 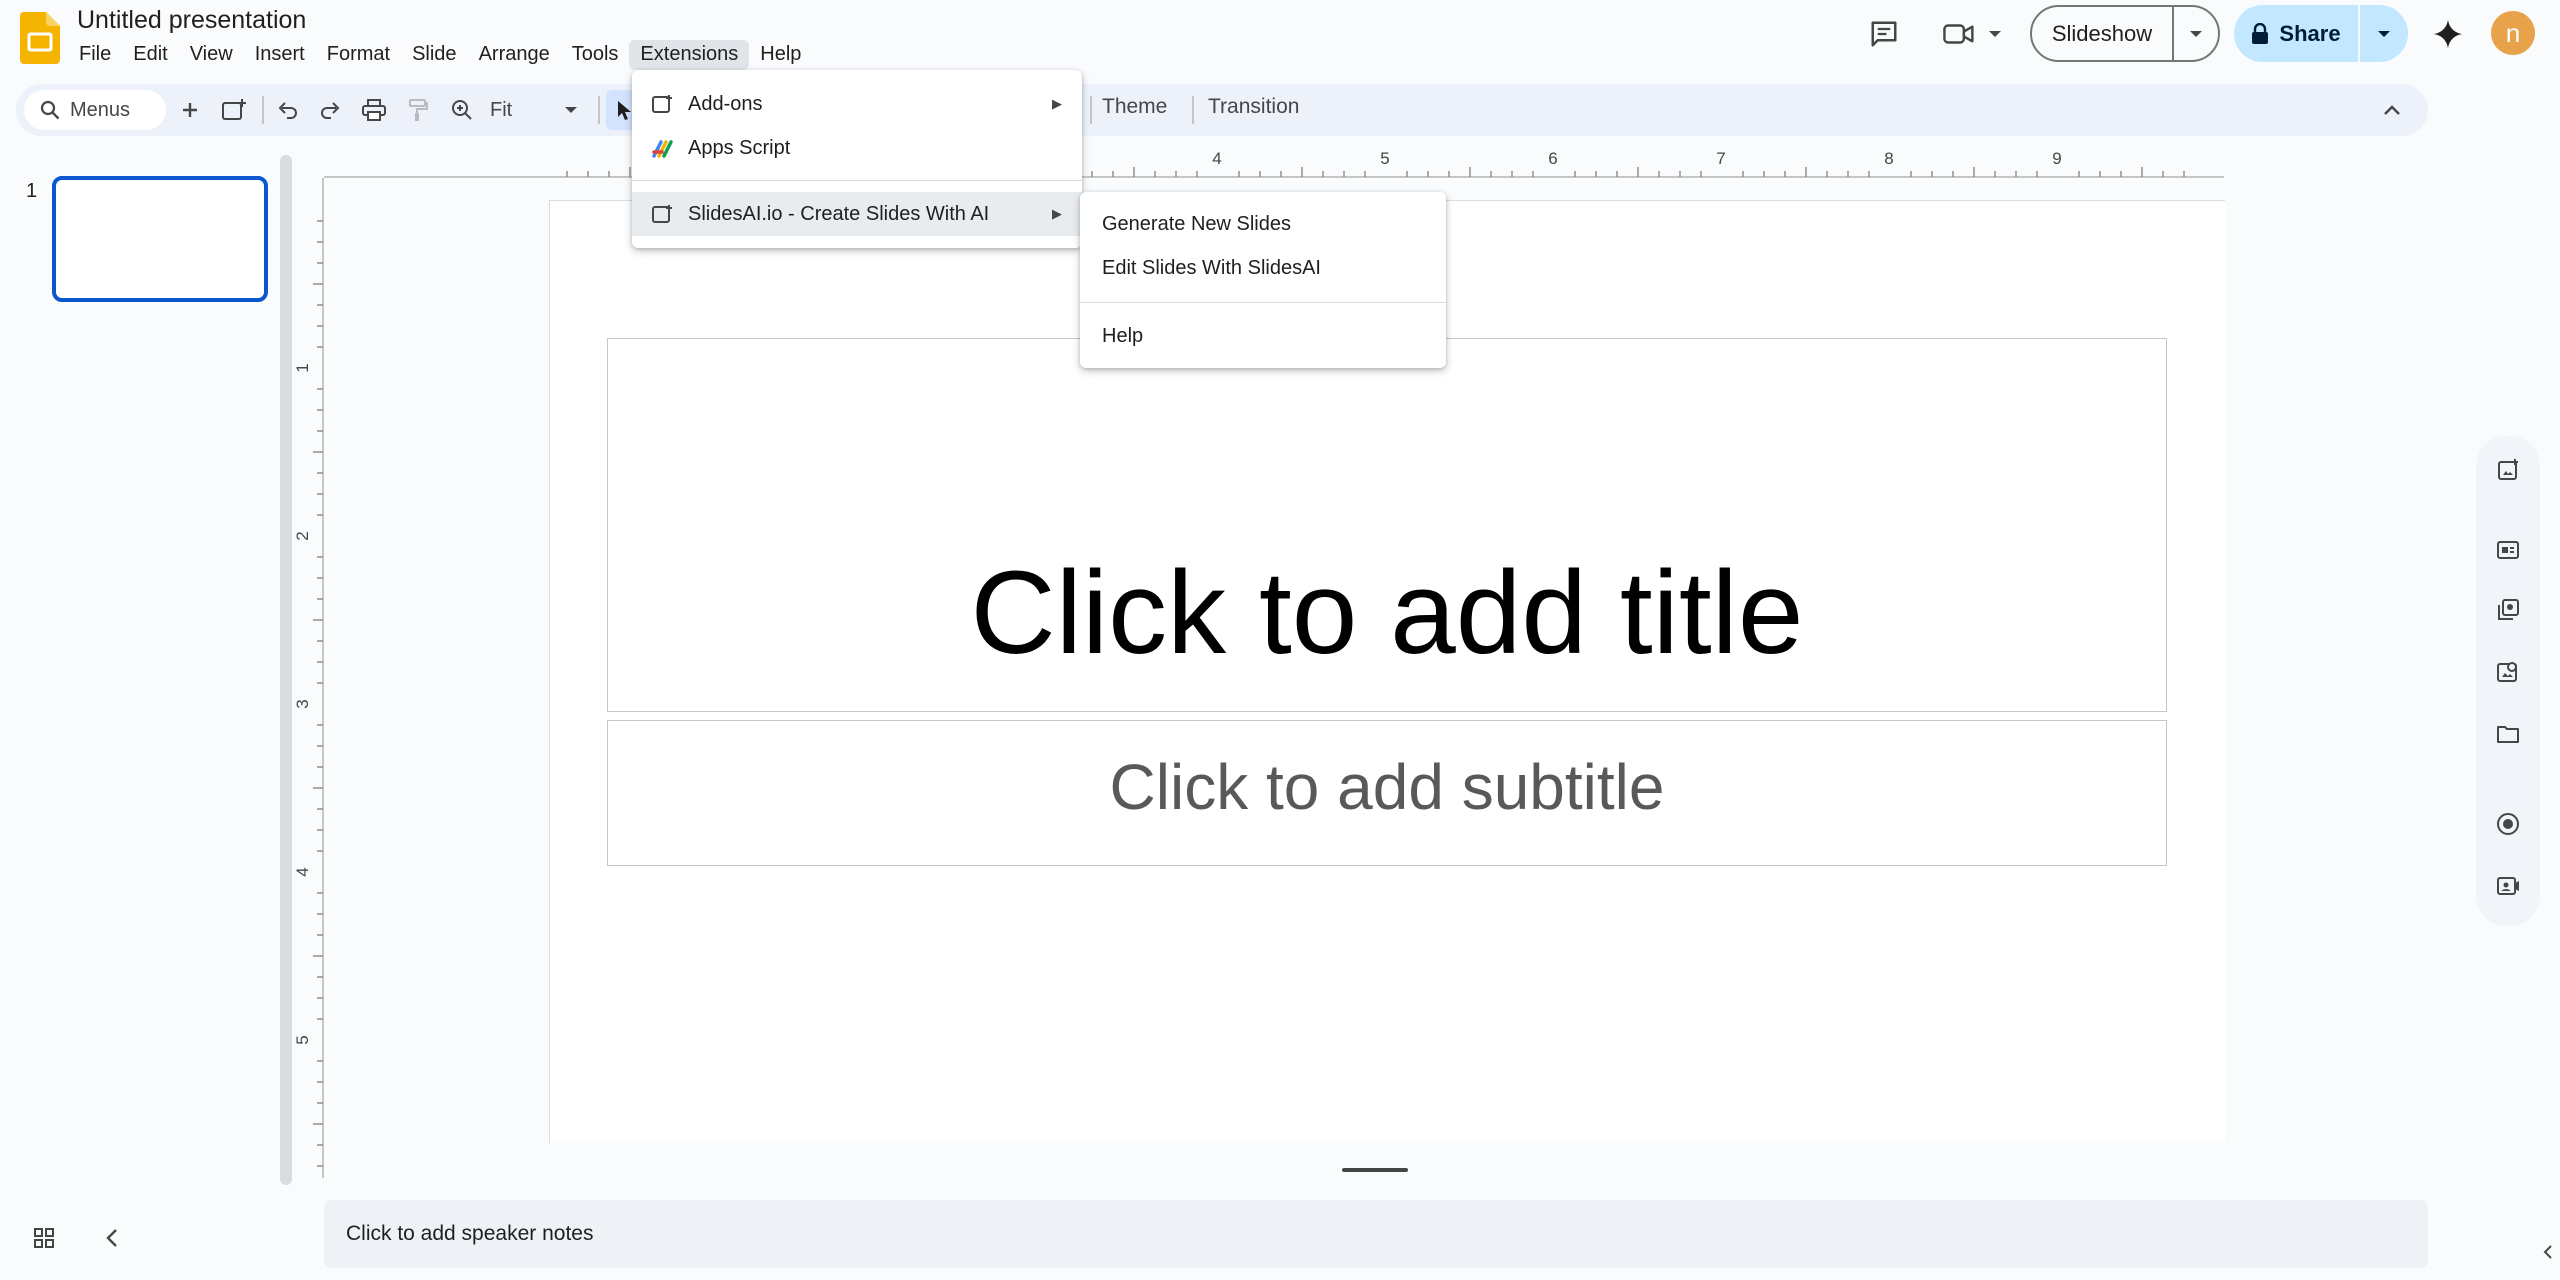 What do you see at coordinates (303, 871) in the screenshot?
I see `ruler-label-v4: 4` at bounding box center [303, 871].